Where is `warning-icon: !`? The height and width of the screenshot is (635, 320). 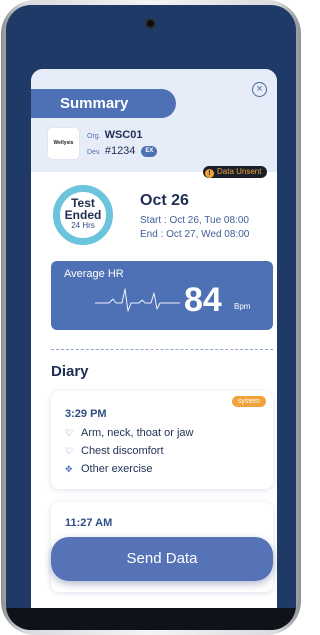 warning-icon: ! is located at coordinates (209, 173).